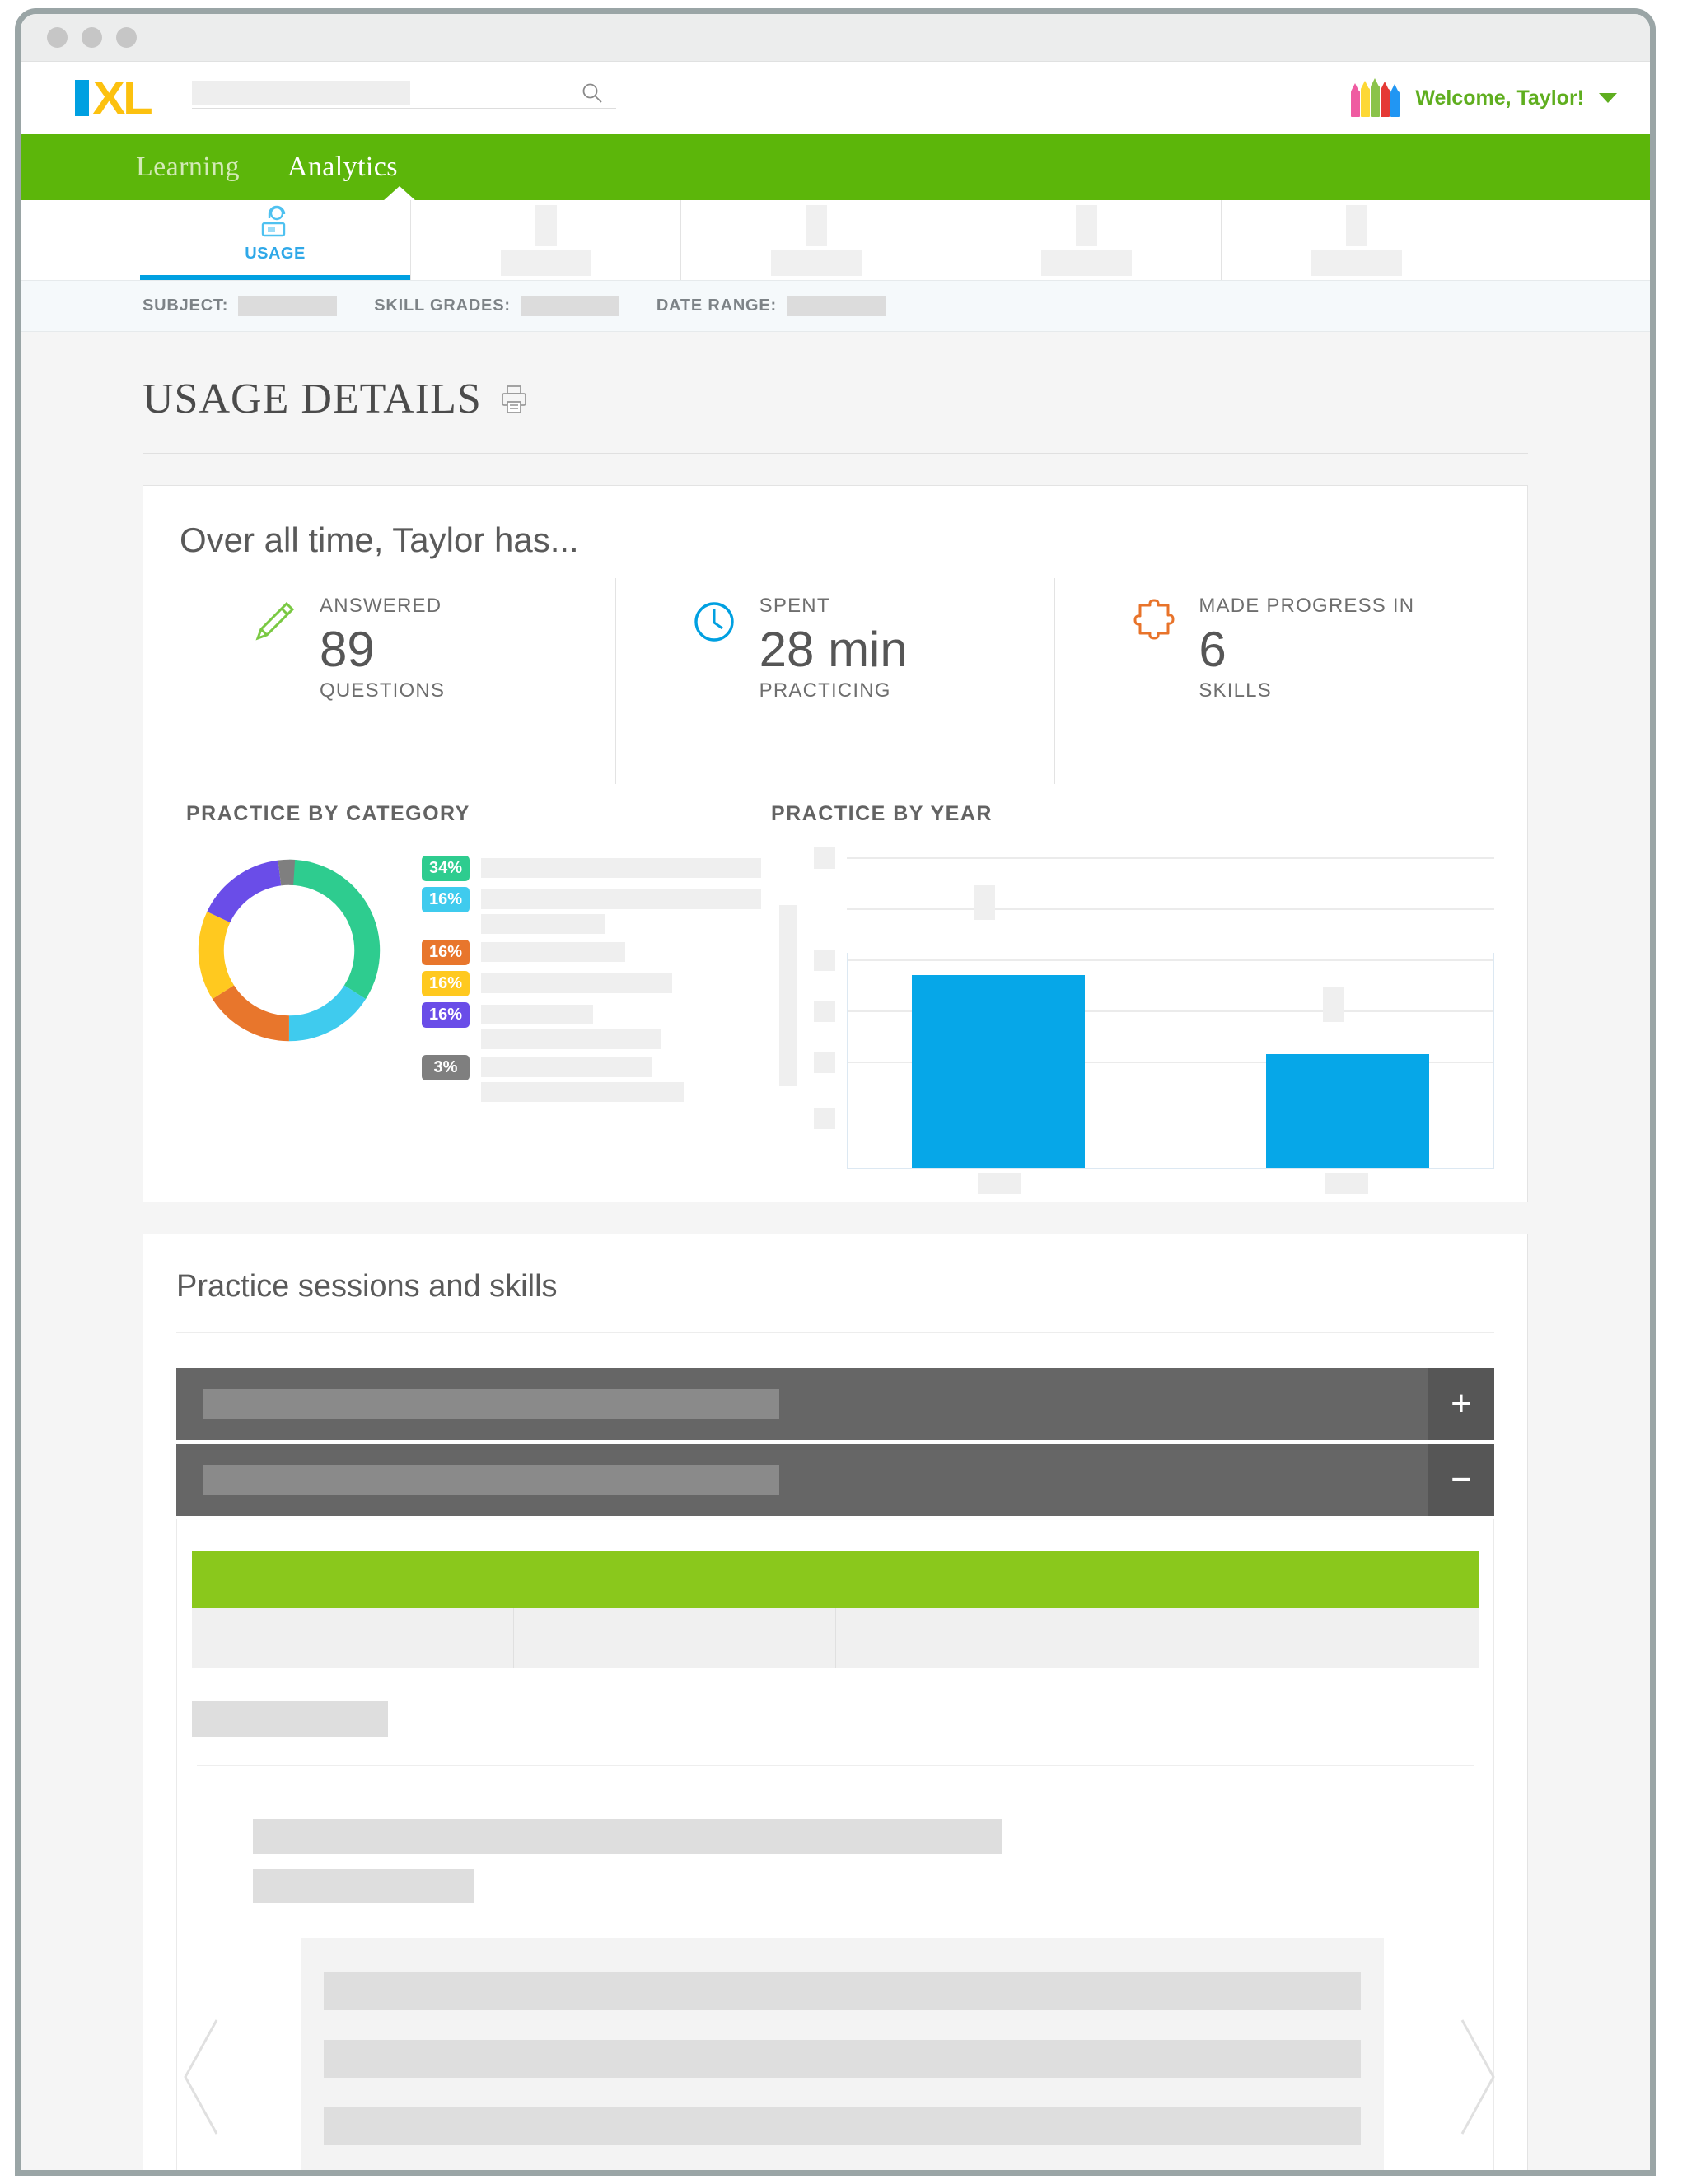 The height and width of the screenshot is (2184, 1687). Describe the element at coordinates (1170, 858) in the screenshot. I see `gridline` at that location.